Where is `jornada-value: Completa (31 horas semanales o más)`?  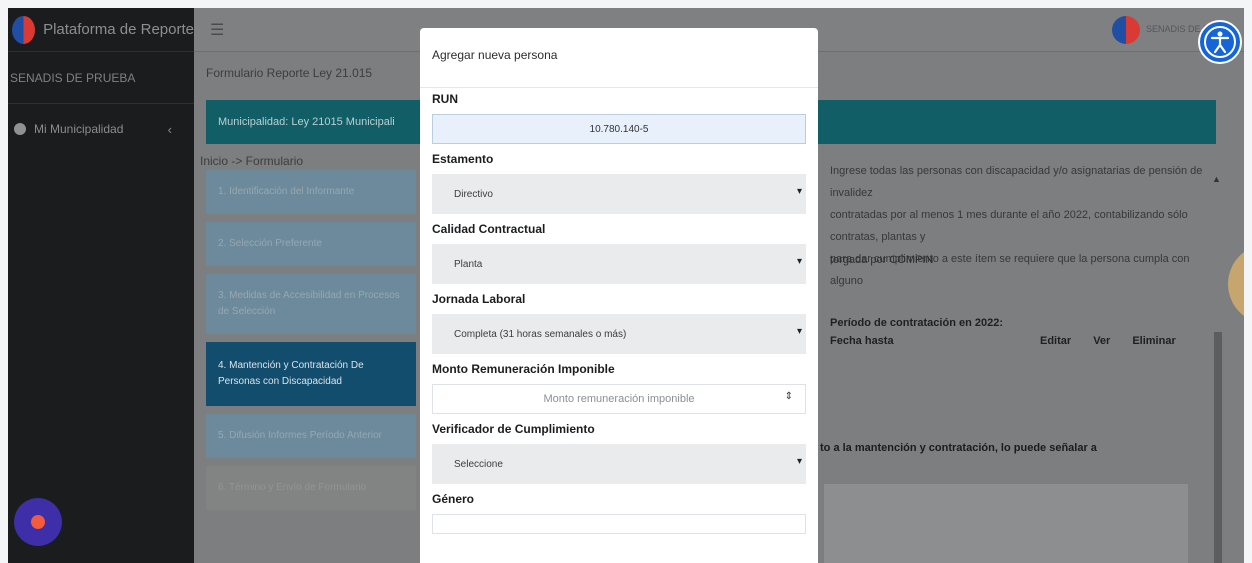
jornada-value: Completa (31 horas semanales o más) is located at coordinates (540, 334).